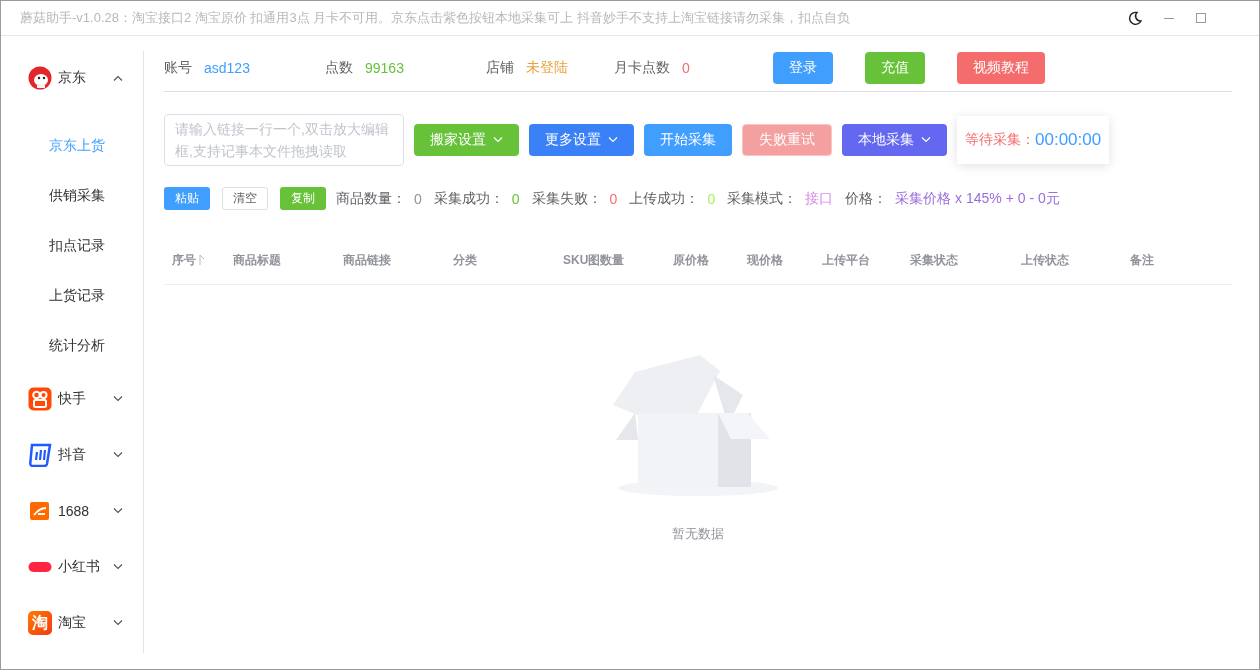  Describe the element at coordinates (72, 455) in the screenshot. I see `sidebar-item: 抖音` at that location.